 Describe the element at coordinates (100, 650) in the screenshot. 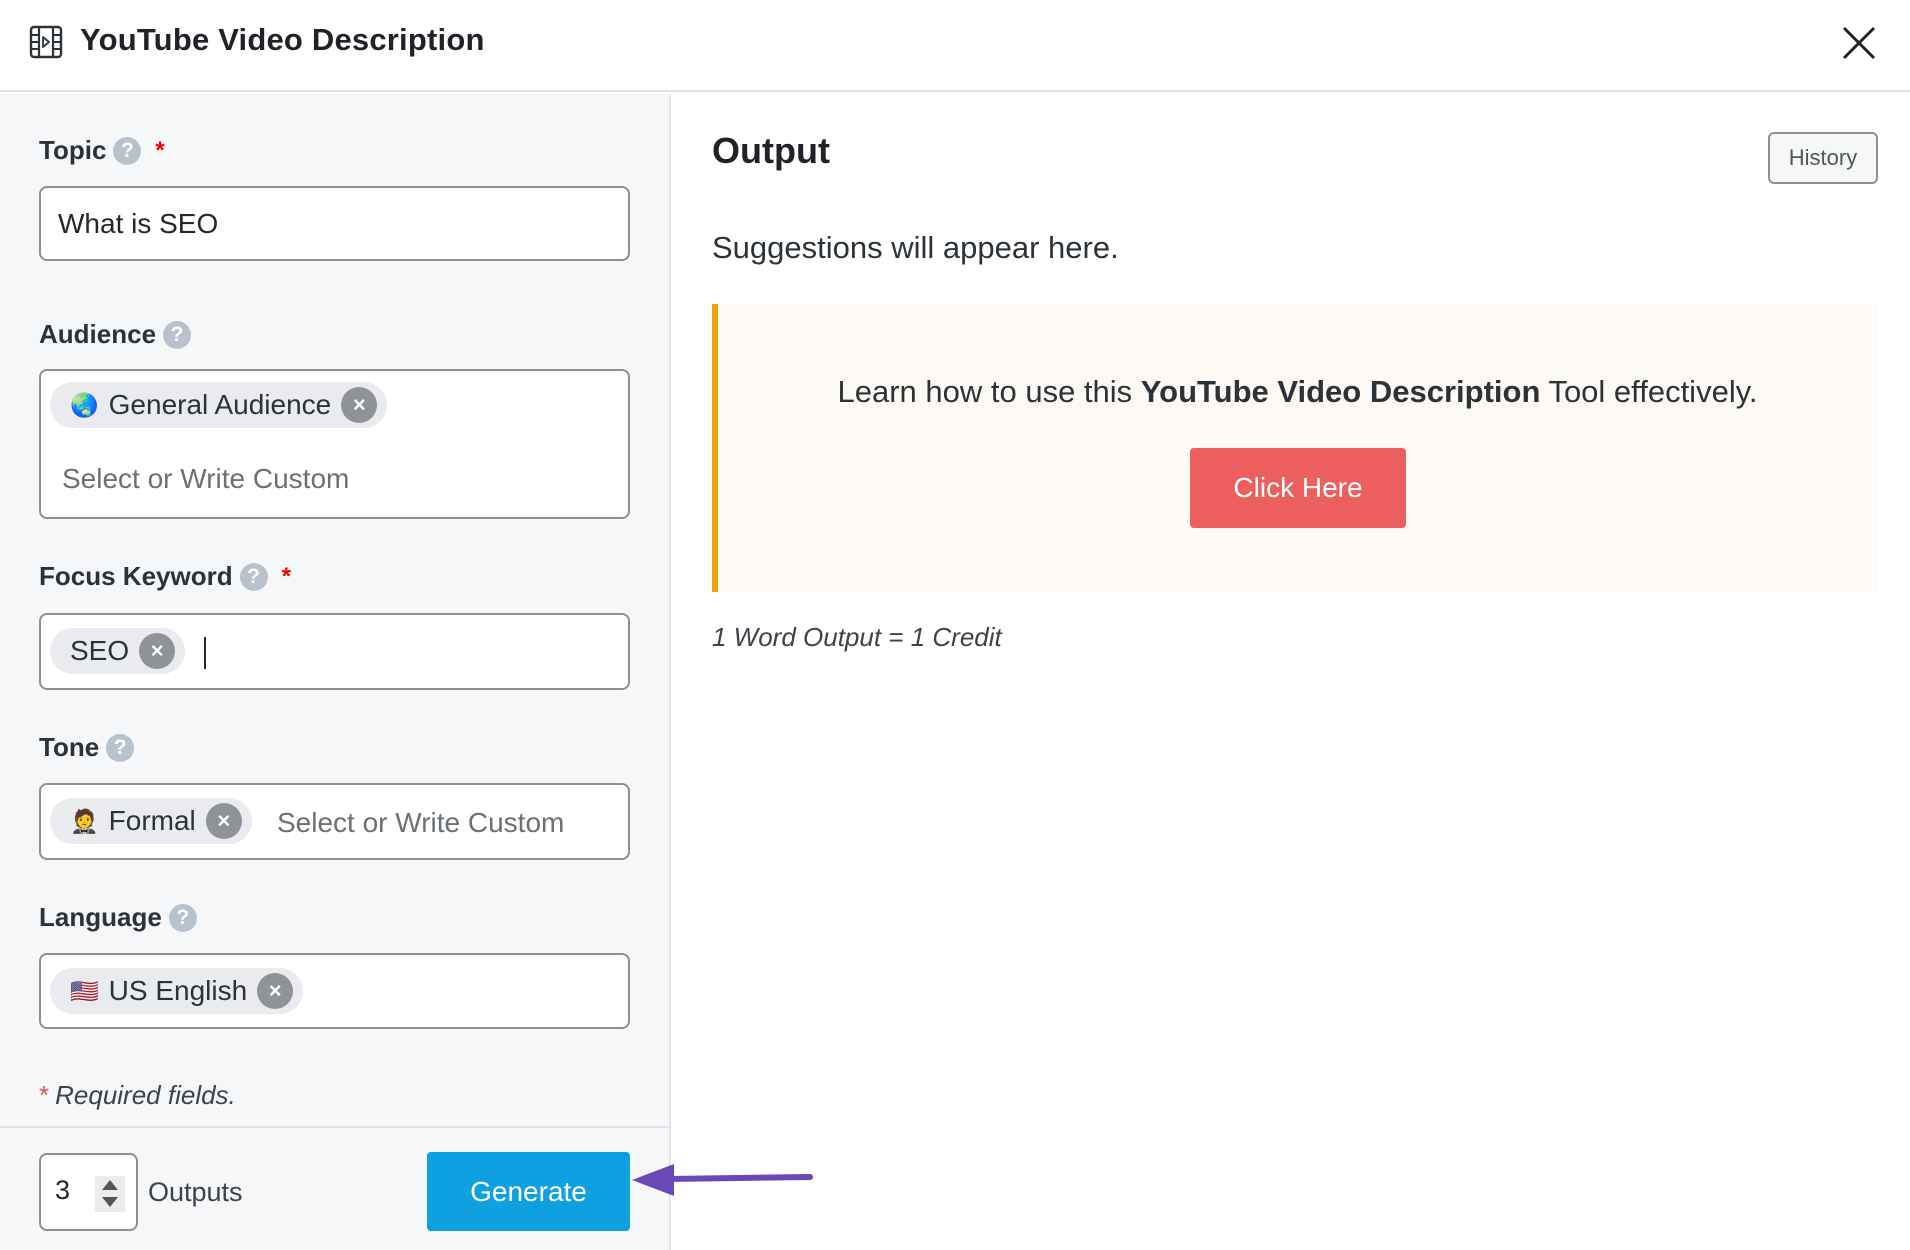

I see `chip-label: SEO` at that location.